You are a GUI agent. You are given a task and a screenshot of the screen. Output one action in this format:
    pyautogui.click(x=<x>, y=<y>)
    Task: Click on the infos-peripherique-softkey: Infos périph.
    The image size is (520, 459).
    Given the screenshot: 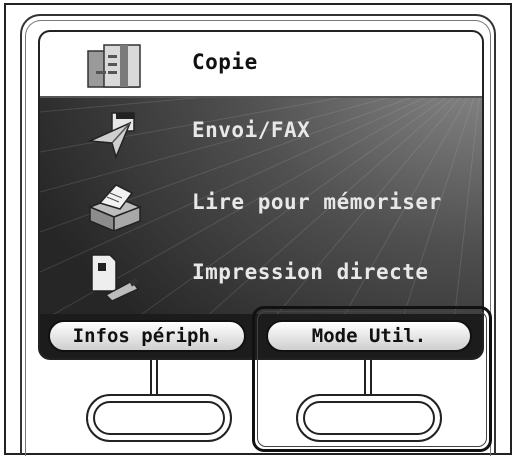 What is the action you would take?
    pyautogui.click(x=147, y=336)
    